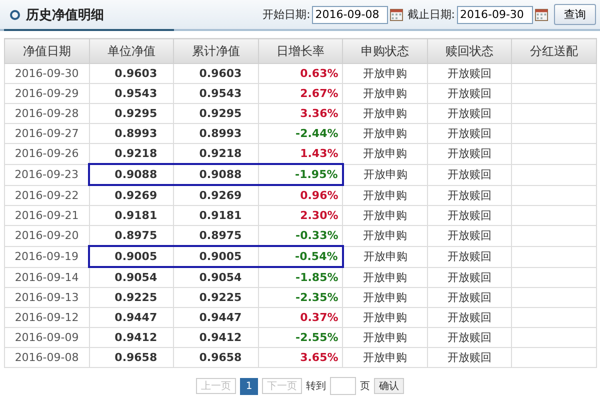 The image size is (600, 417). I want to click on confirm-button: 确认, so click(389, 386).